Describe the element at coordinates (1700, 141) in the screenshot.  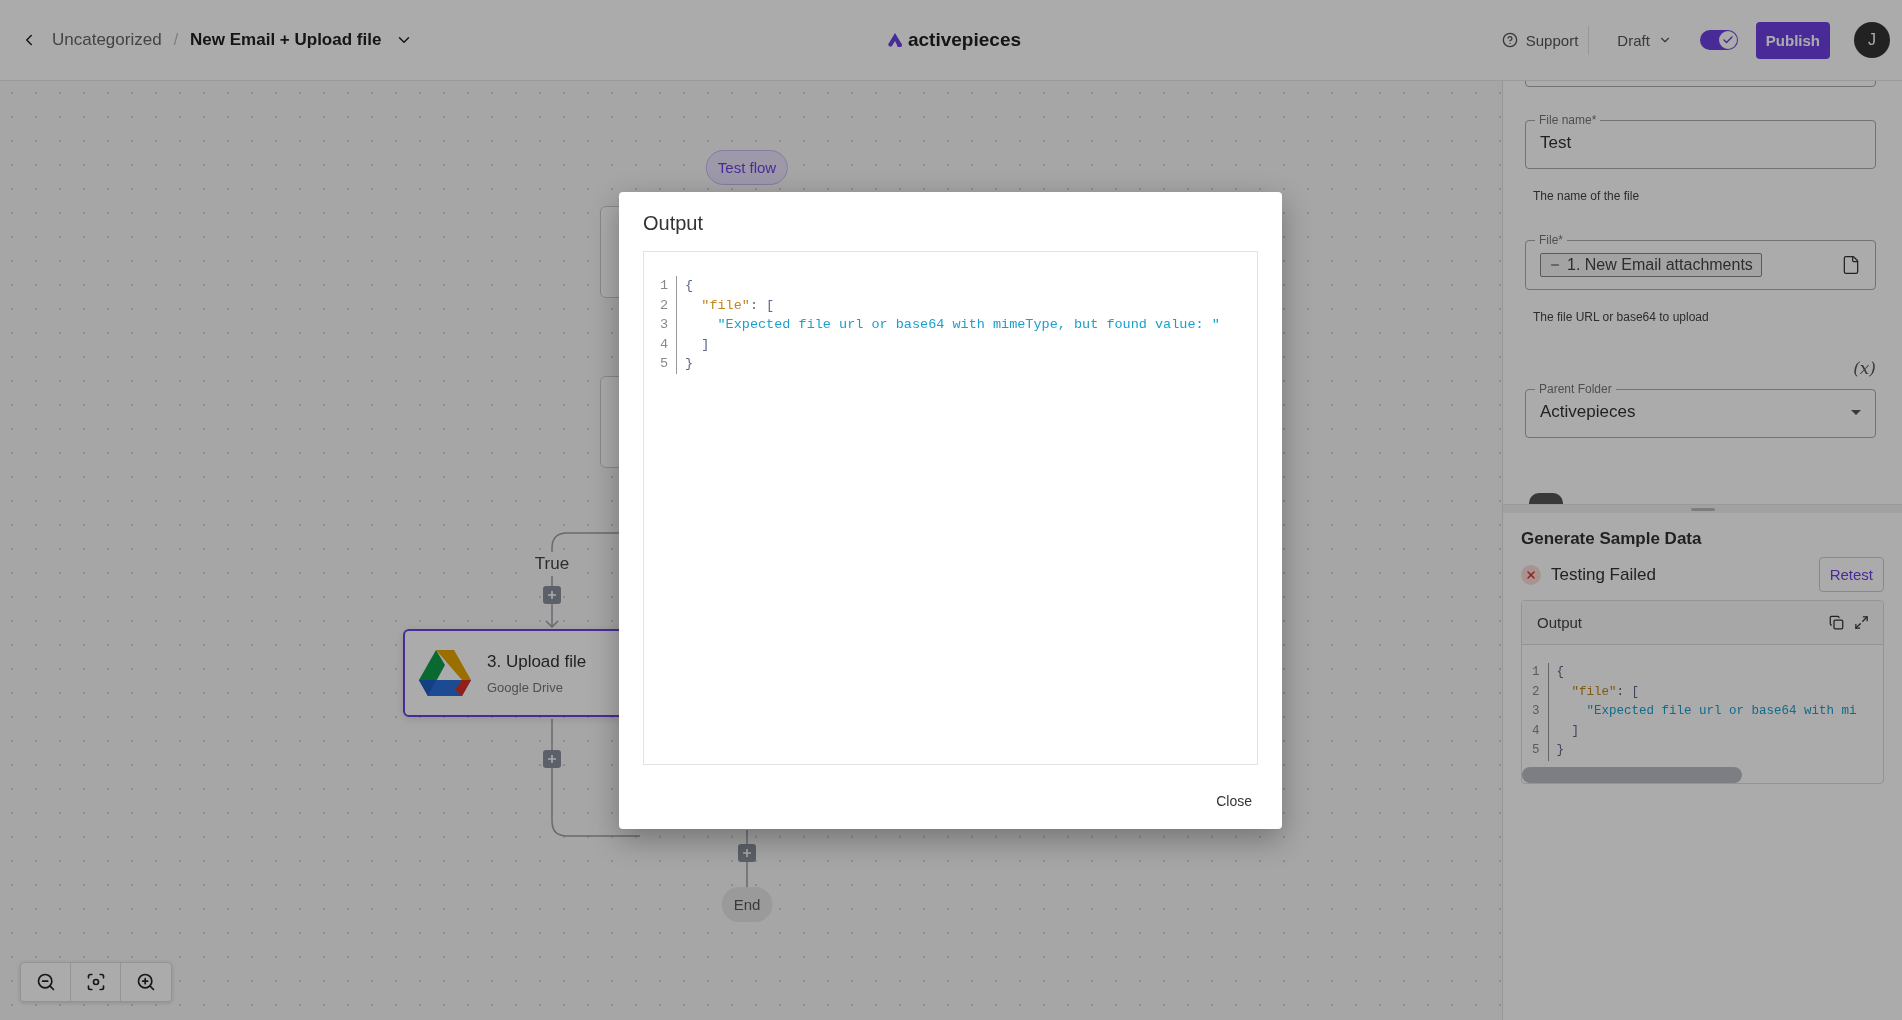
I see `input-field: File name* Test` at that location.